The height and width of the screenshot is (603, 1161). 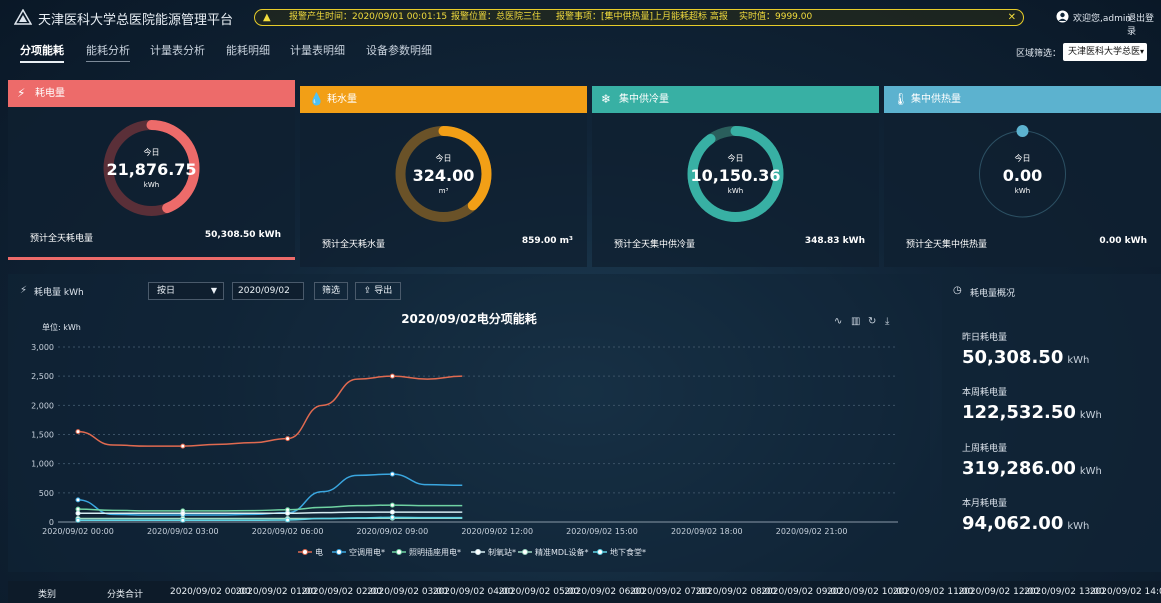 I want to click on x-tick-label: 2020/09/02 12:00, so click(x=497, y=531).